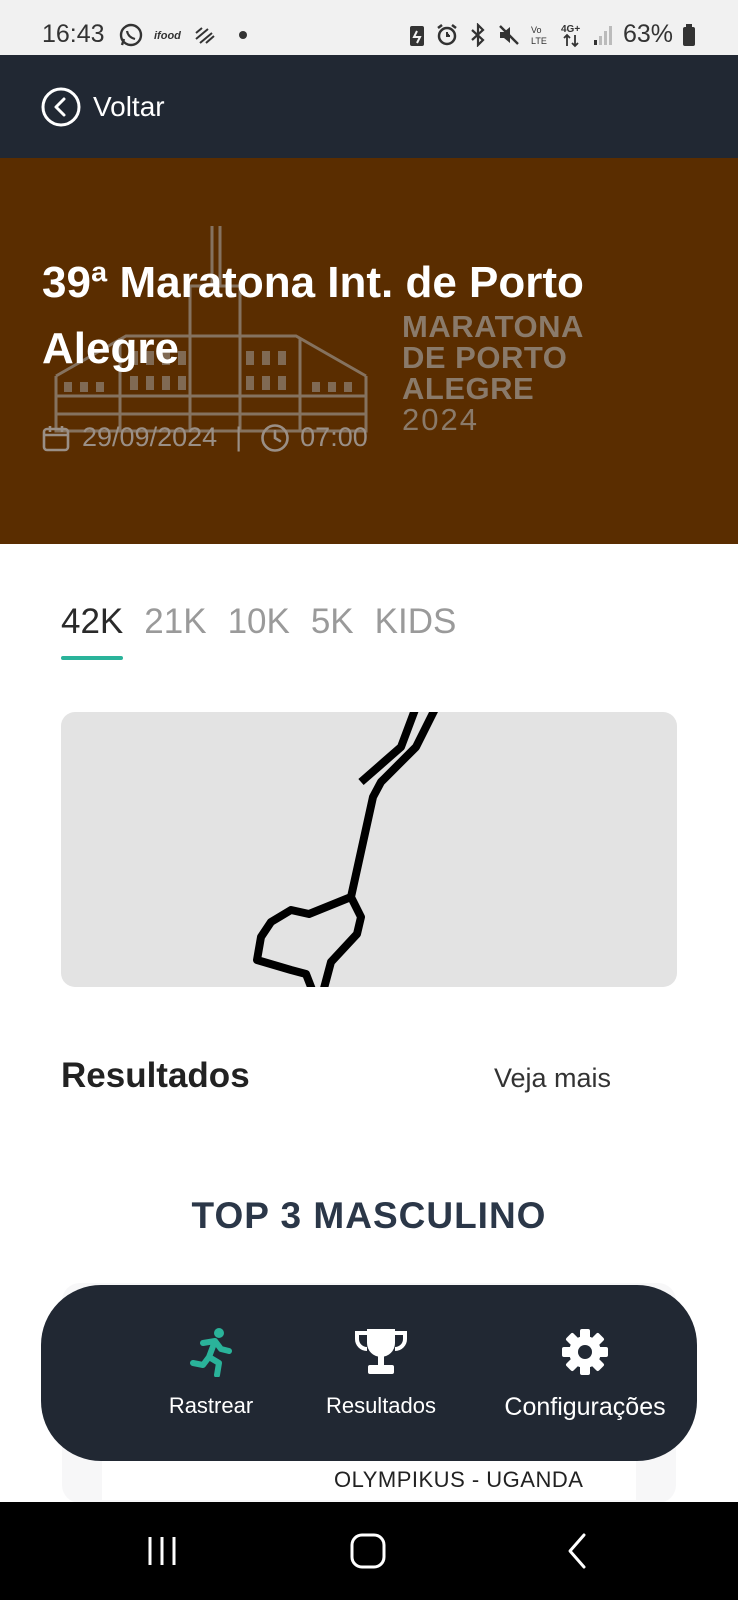  Describe the element at coordinates (578, 1551) in the screenshot. I see `back-icon` at that location.